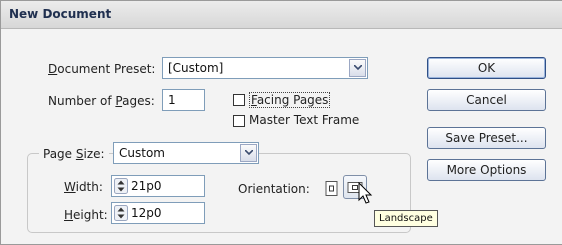 This screenshot has width=562, height=245. I want to click on facing-pages-label: Facing Pages, so click(290, 100).